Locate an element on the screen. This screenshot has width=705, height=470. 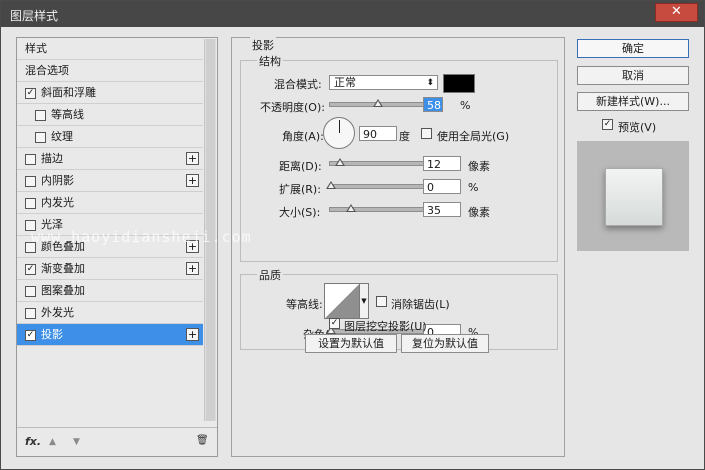
size-unit: 像素 is located at coordinates (479, 212).